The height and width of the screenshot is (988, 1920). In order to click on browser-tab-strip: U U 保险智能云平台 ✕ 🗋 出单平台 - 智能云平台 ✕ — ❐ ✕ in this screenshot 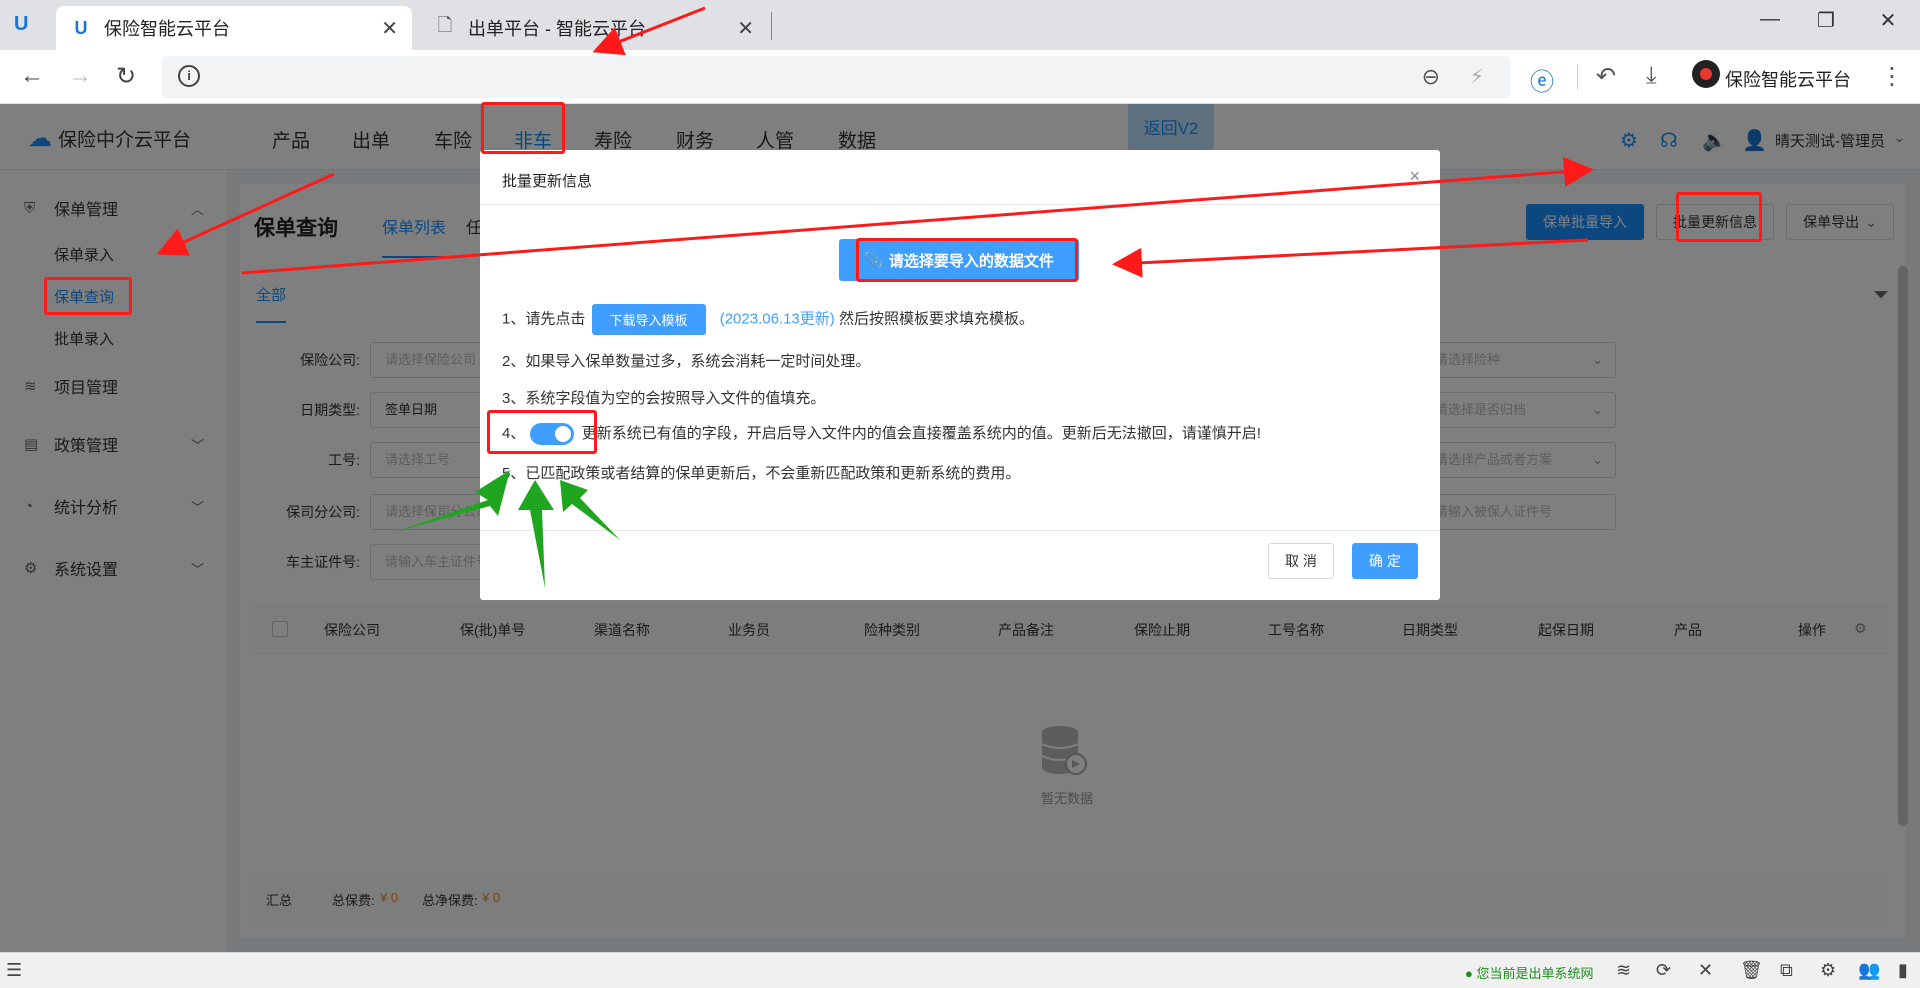, I will do `click(960, 25)`.